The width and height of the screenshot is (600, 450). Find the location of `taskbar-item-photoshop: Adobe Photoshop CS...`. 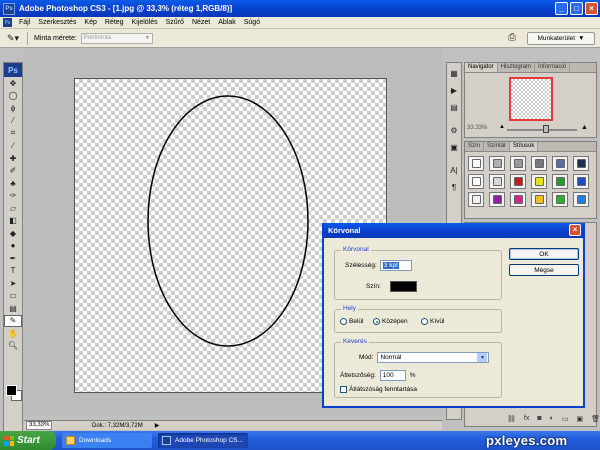

taskbar-item-photoshop: Adobe Photoshop CS... is located at coordinates (203, 440).